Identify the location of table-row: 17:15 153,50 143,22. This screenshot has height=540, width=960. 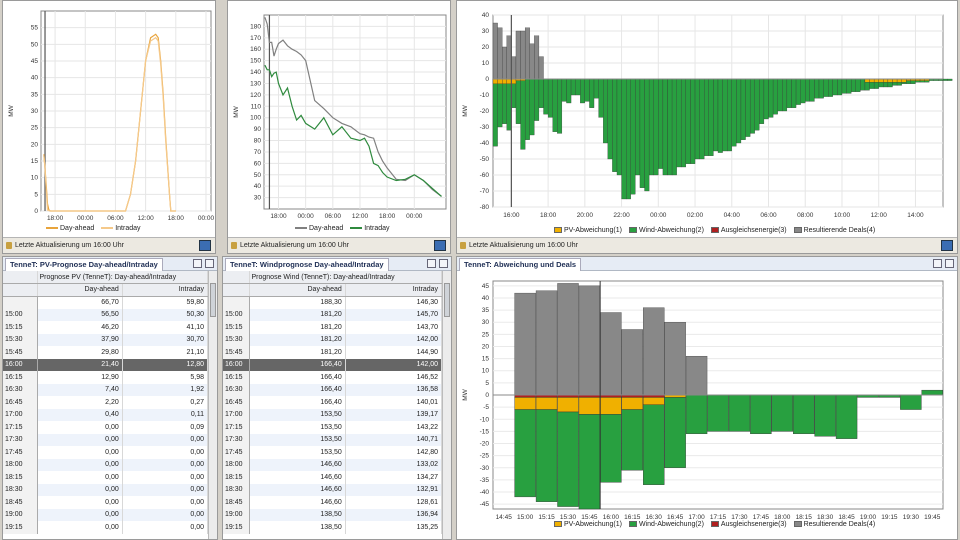
(332, 427).